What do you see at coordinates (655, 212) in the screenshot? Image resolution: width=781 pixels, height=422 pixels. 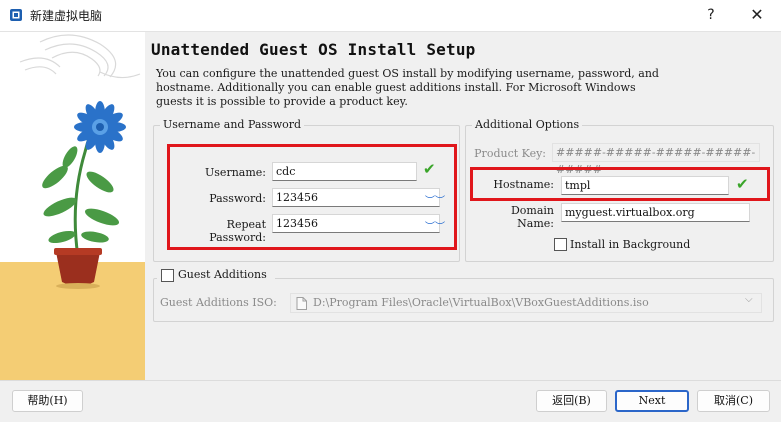 I see `domain-name-field: myguest.virtualbox.org` at bounding box center [655, 212].